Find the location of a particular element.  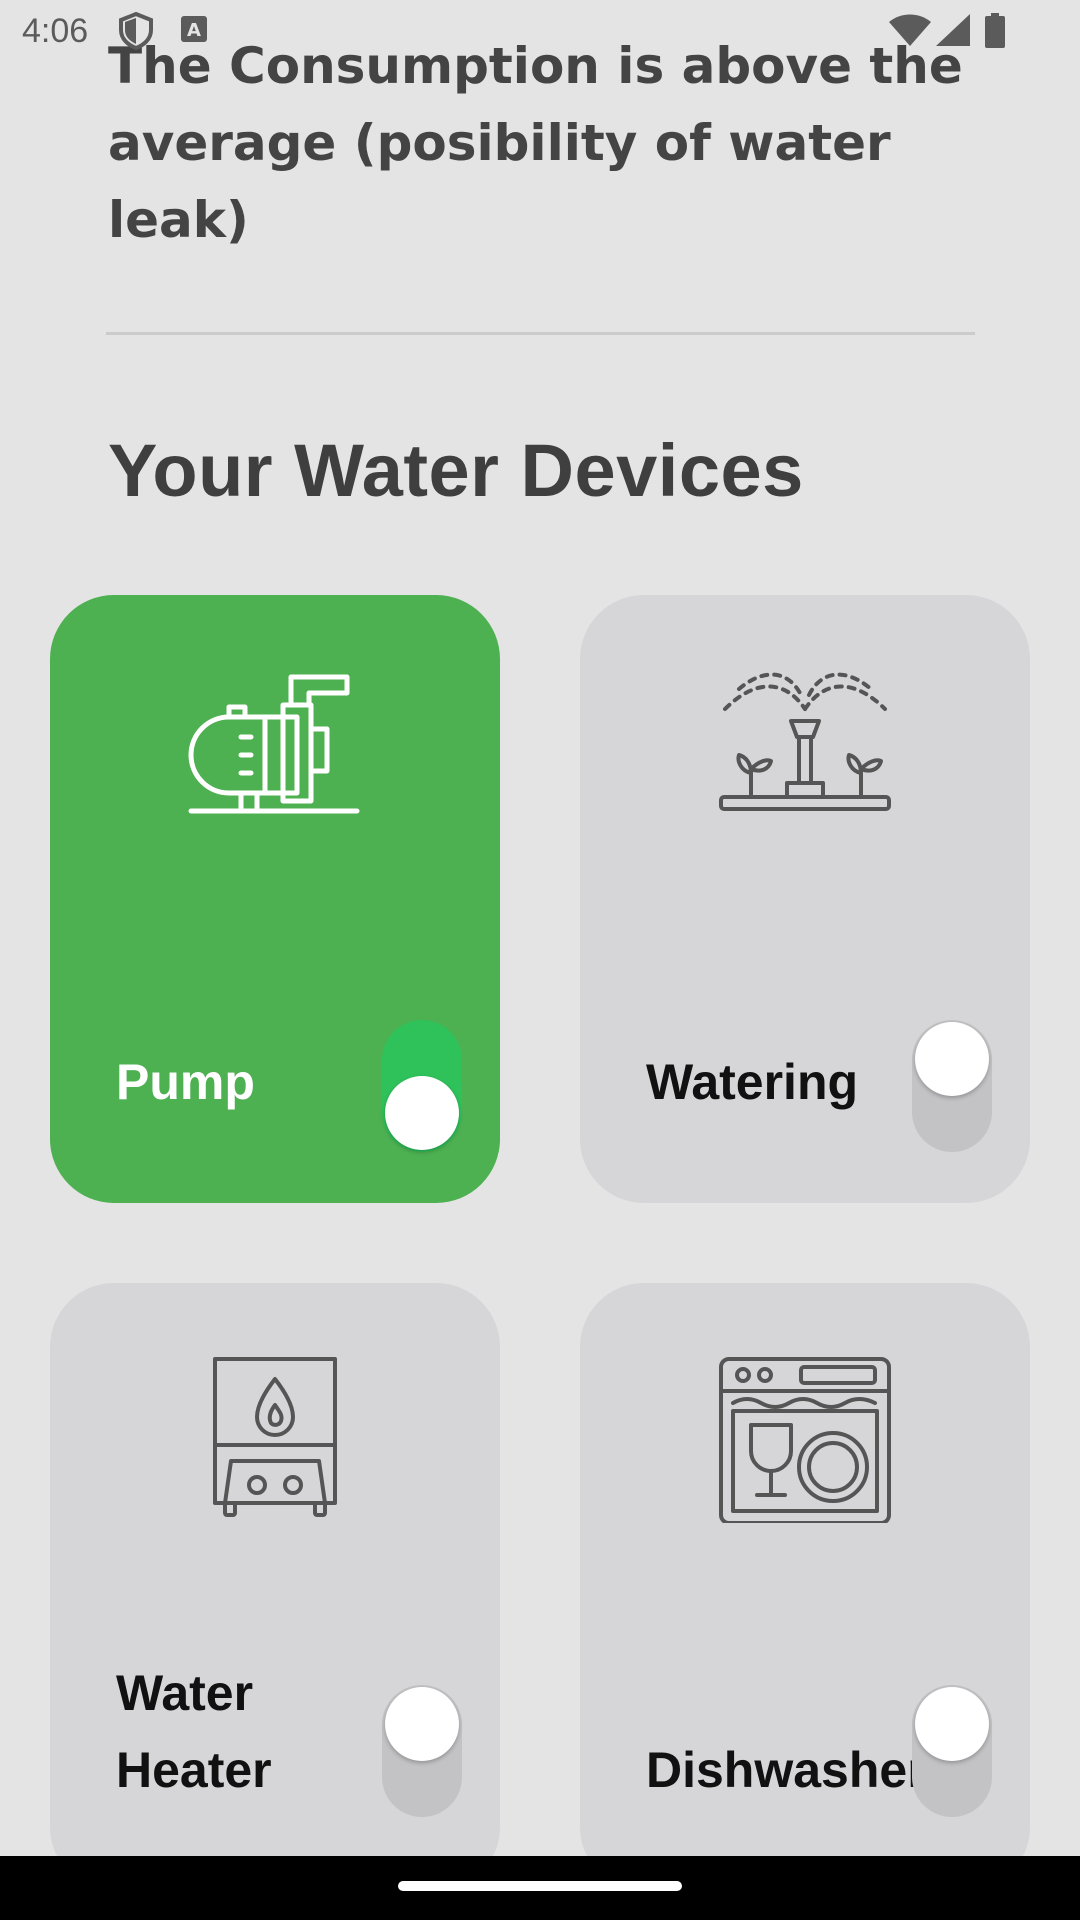

svg-text: A is located at coordinates (194, 30).